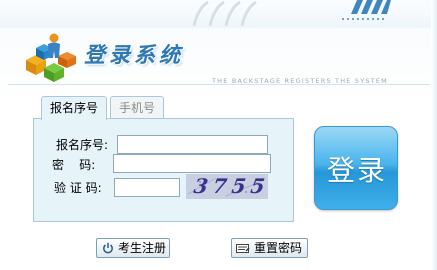 This screenshot has width=437, height=270. Describe the element at coordinates (278, 248) in the screenshot. I see `reset-password-button-label: 重置密码` at that location.